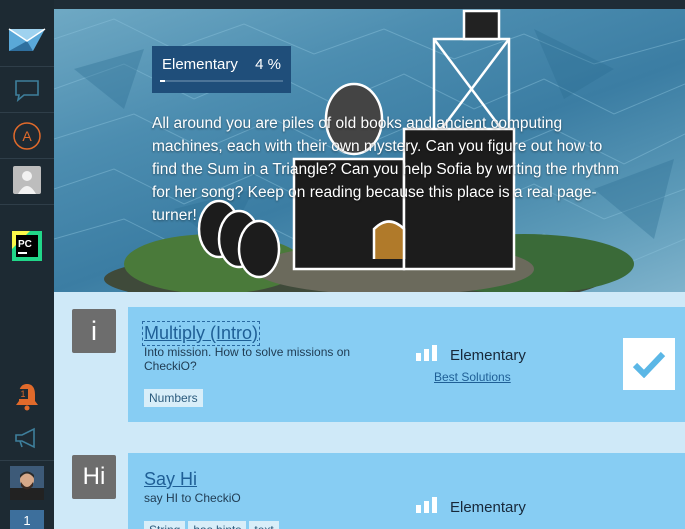 This screenshot has height=529, width=685. What do you see at coordinates (369, 4) in the screenshot?
I see `top-bar` at bounding box center [369, 4].